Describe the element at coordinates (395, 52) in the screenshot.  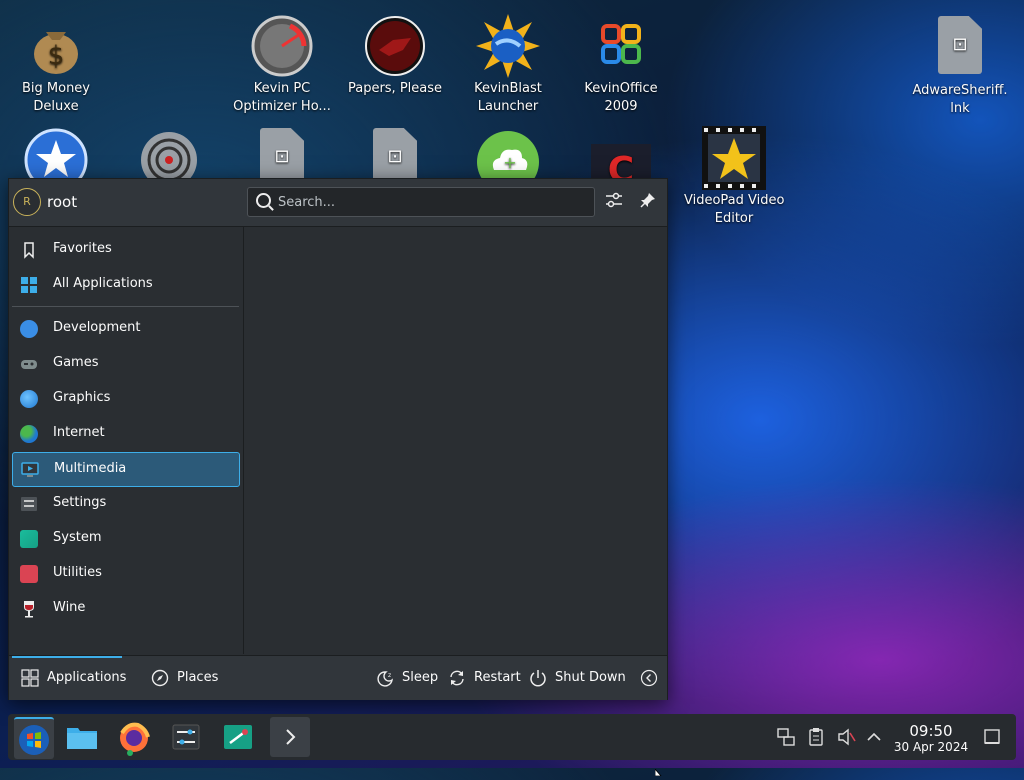
I see `desktop-icon-papers-please: Papers, Please` at that location.